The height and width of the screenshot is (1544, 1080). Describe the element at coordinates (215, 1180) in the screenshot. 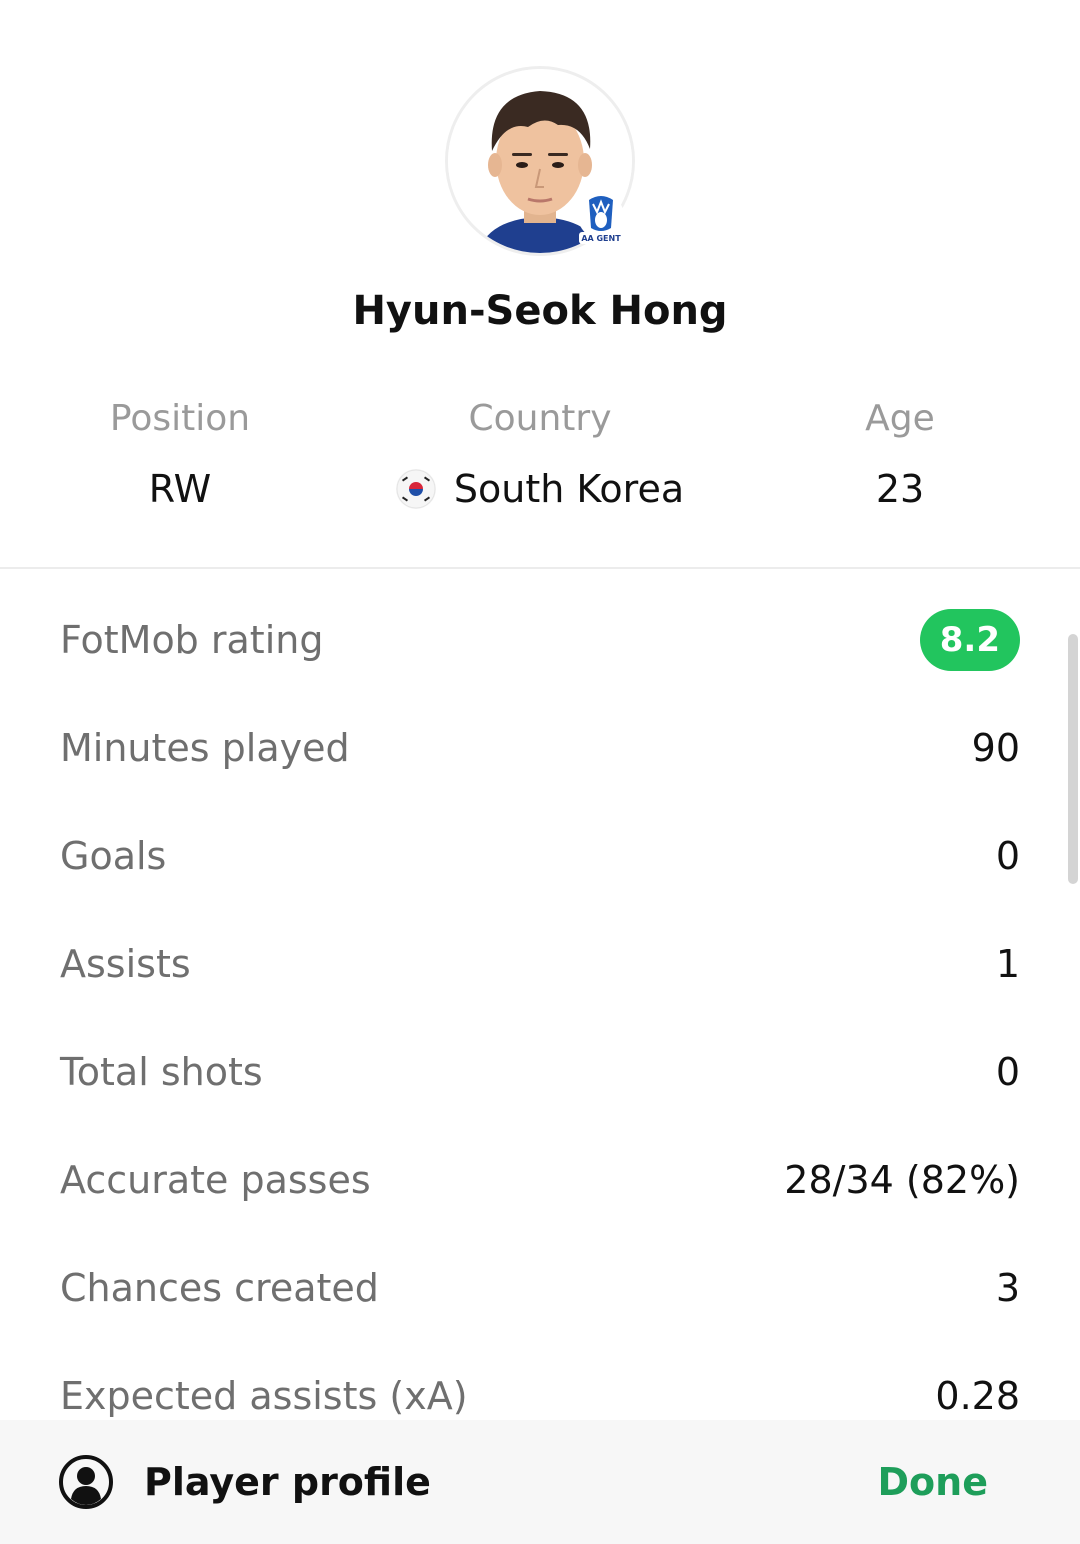

I see `stat-label: Accurate passes` at that location.